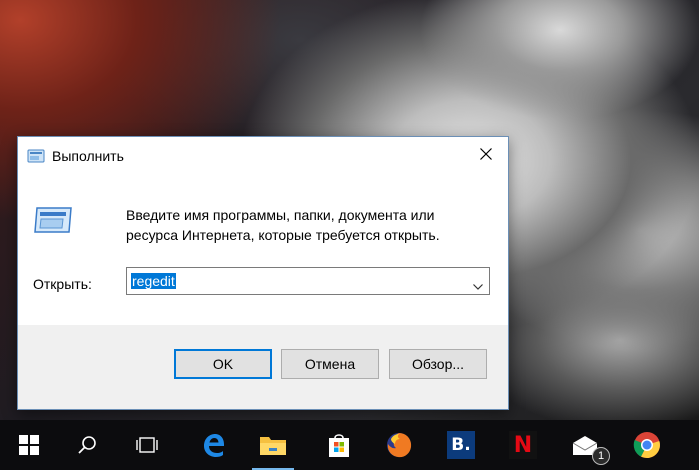 The width and height of the screenshot is (699, 470). I want to click on windows-logo-icon, so click(29, 445).